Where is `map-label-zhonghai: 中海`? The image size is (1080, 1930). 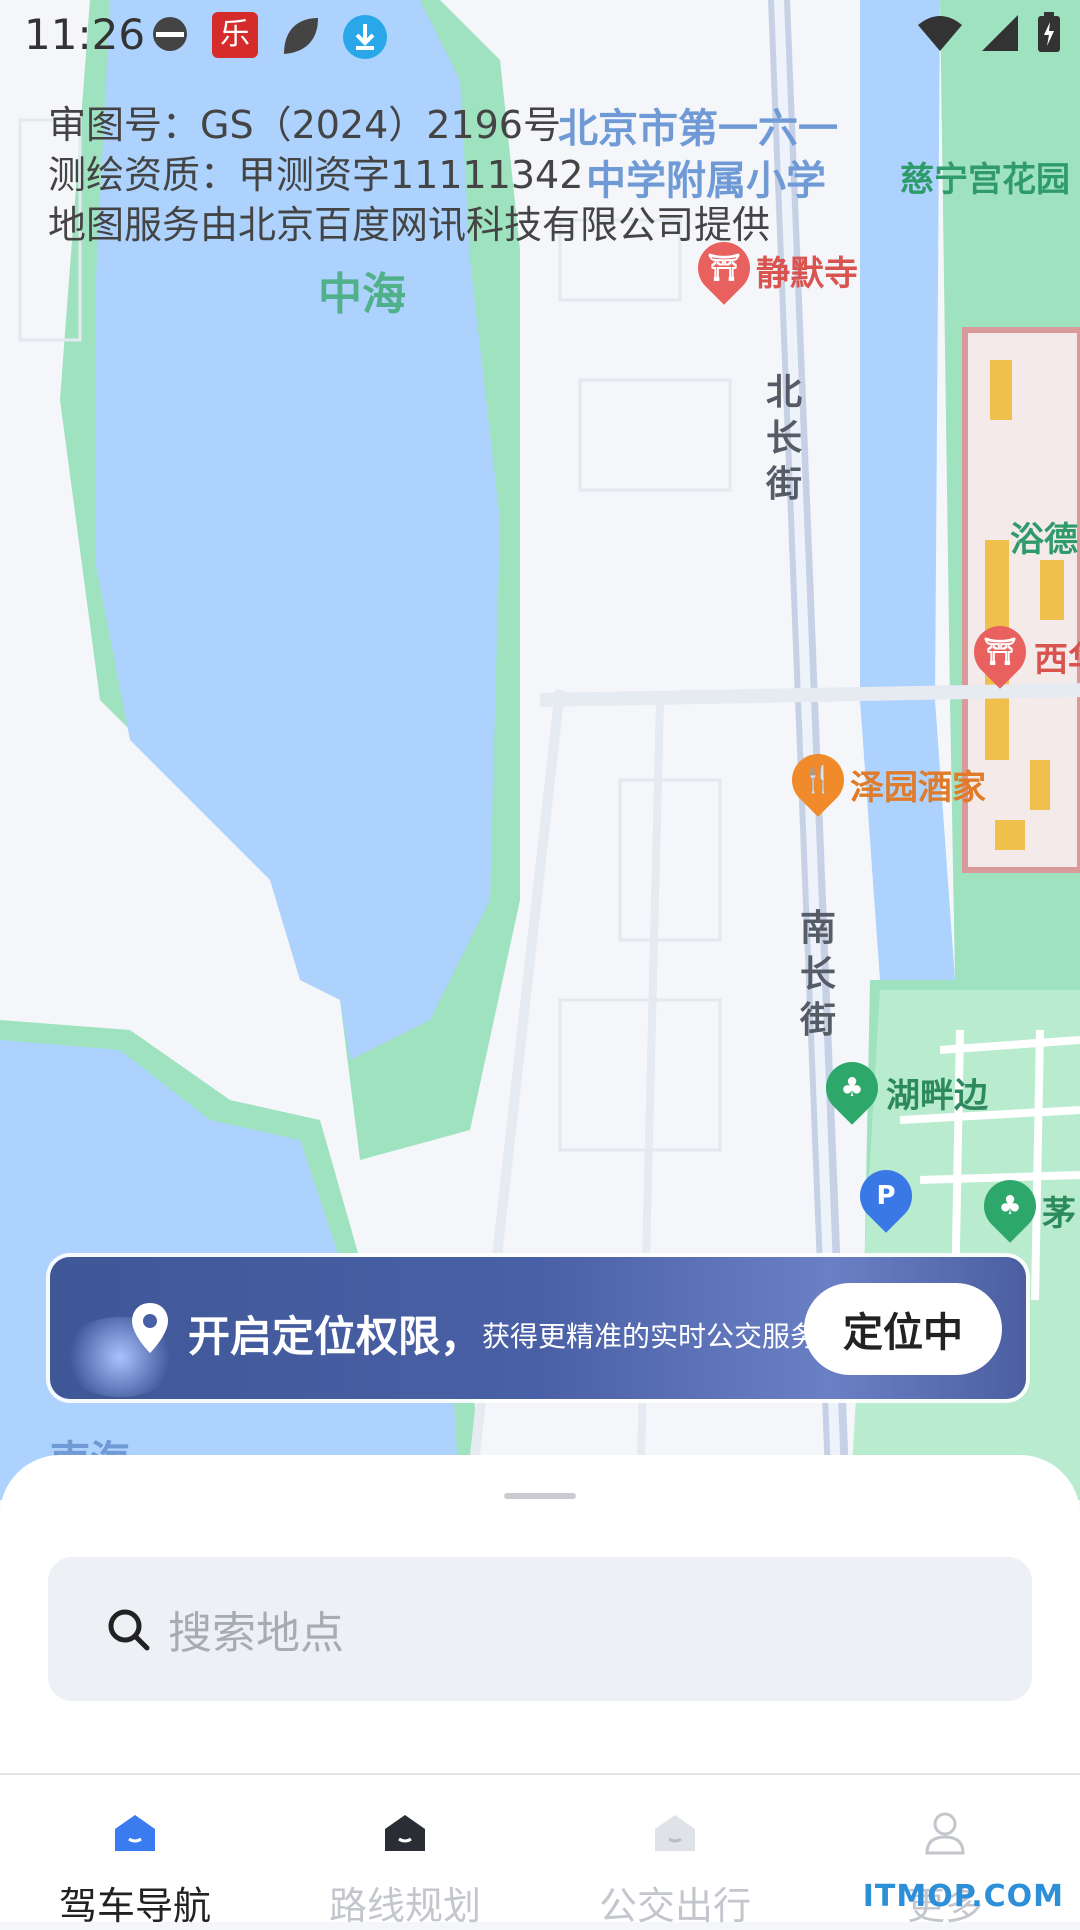 map-label-zhonghai: 中海 is located at coordinates (362, 294).